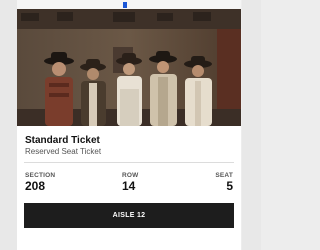 This screenshot has height=250, width=320. I want to click on aisle-button-label: AISLE 12, so click(129, 215).